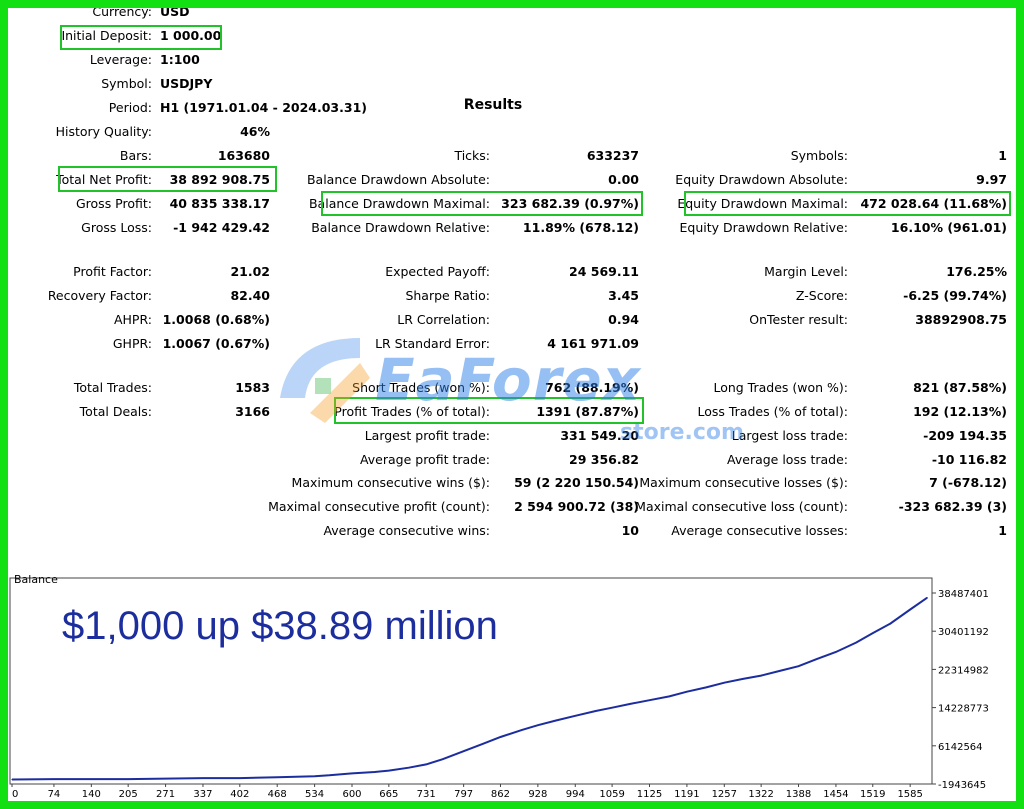 This screenshot has height=809, width=1024. What do you see at coordinates (835, 794) in the screenshot?
I see `x-tick-label: 1454` at bounding box center [835, 794].